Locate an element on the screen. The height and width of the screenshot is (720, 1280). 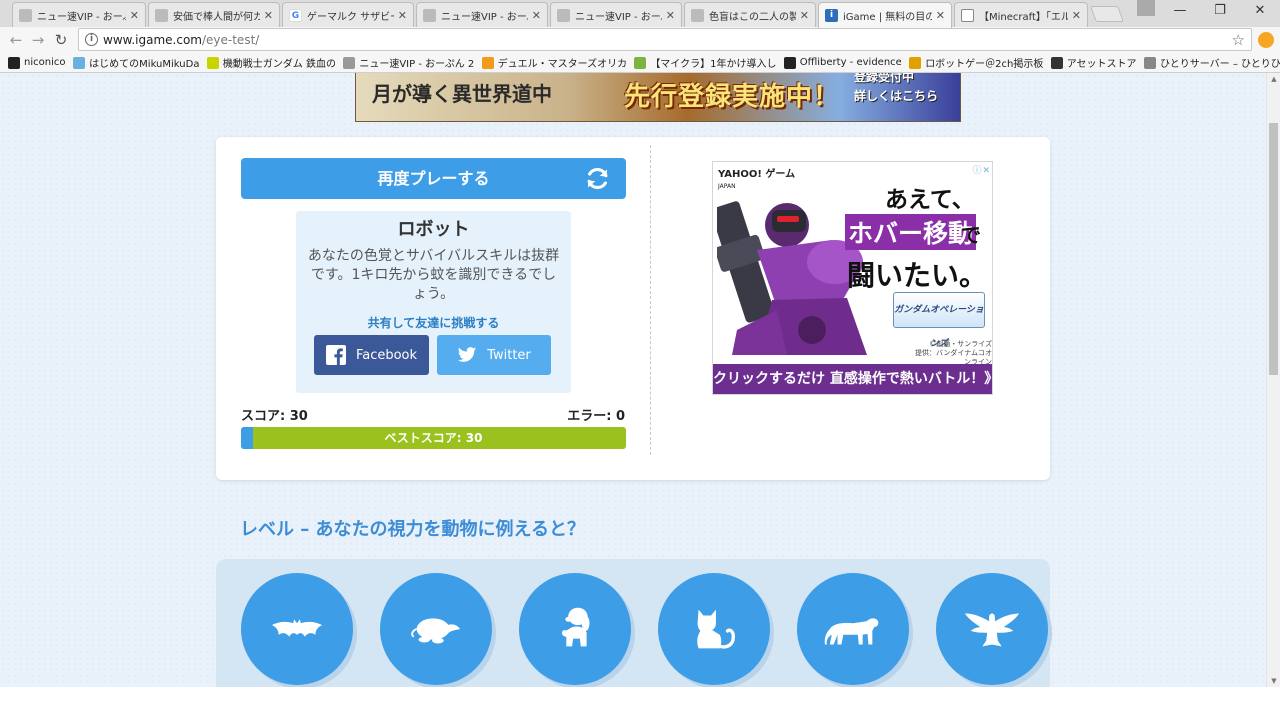
browser-tab: G ゲーマルク サザビー - G ✕ is located at coordinates (348, 14).